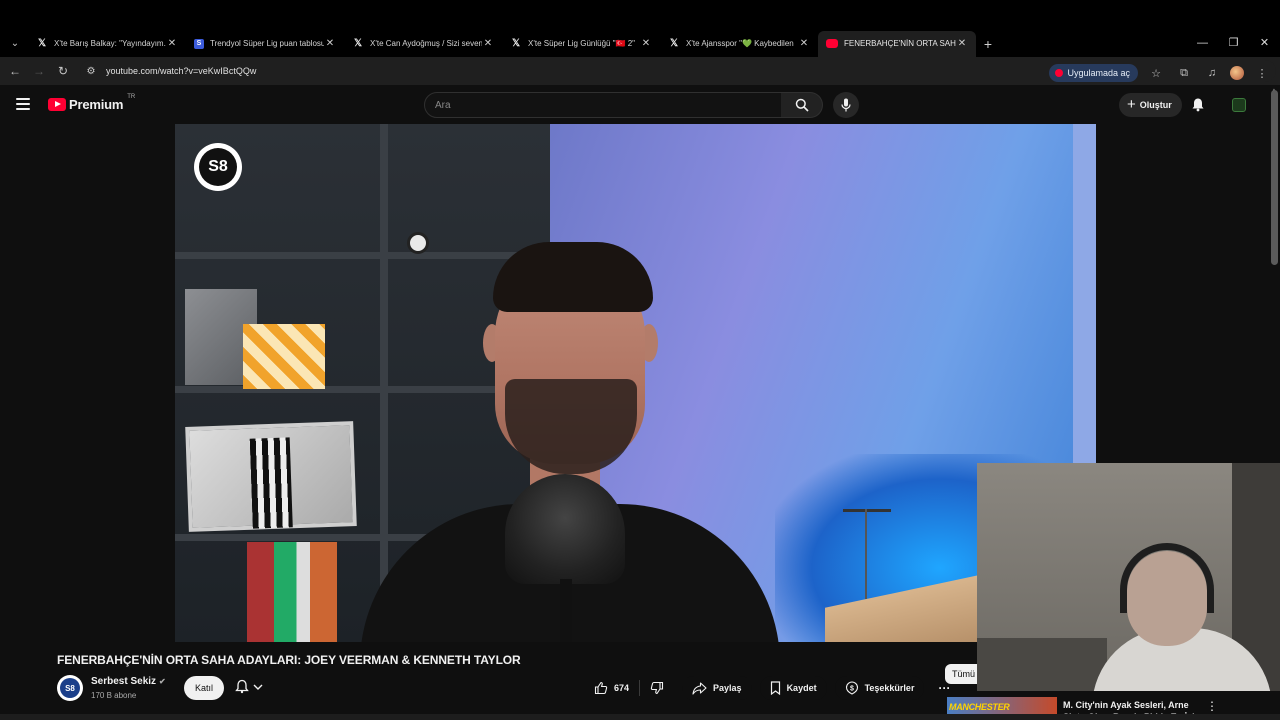  I want to click on search-button, so click(802, 105).